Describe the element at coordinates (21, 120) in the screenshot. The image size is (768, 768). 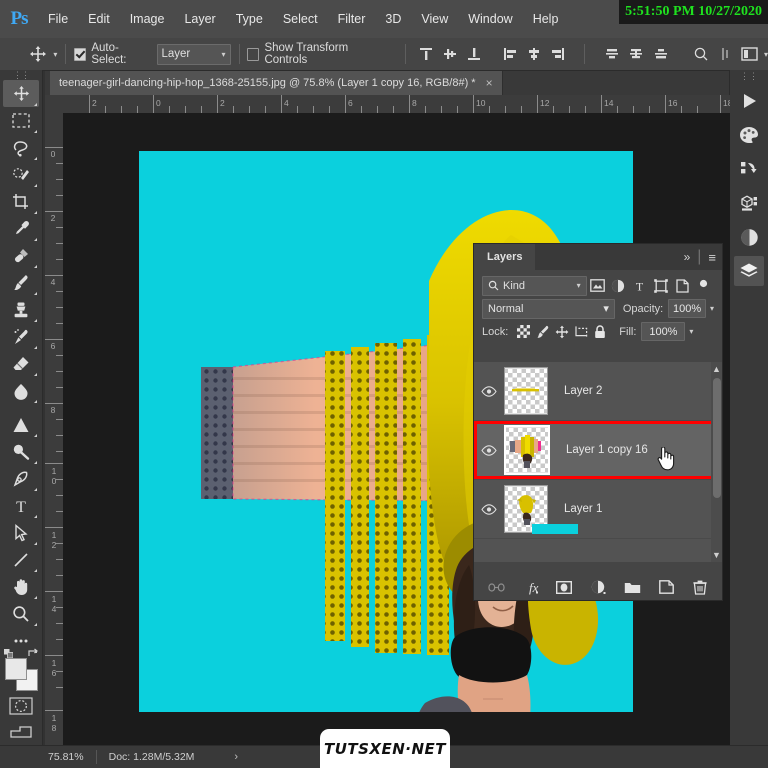
I see `rectangular-marquee-tool` at that location.